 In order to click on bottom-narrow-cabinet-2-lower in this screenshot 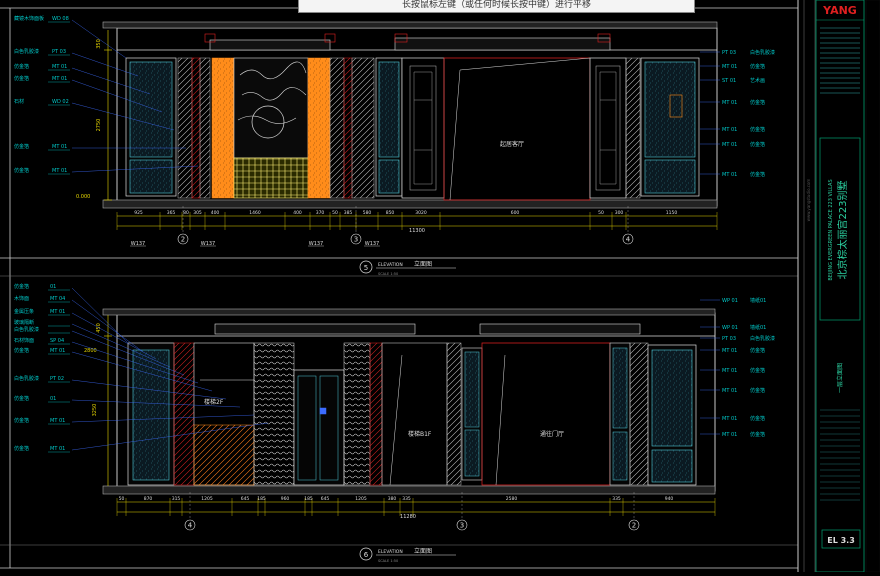, I will do `click(620, 456)`.